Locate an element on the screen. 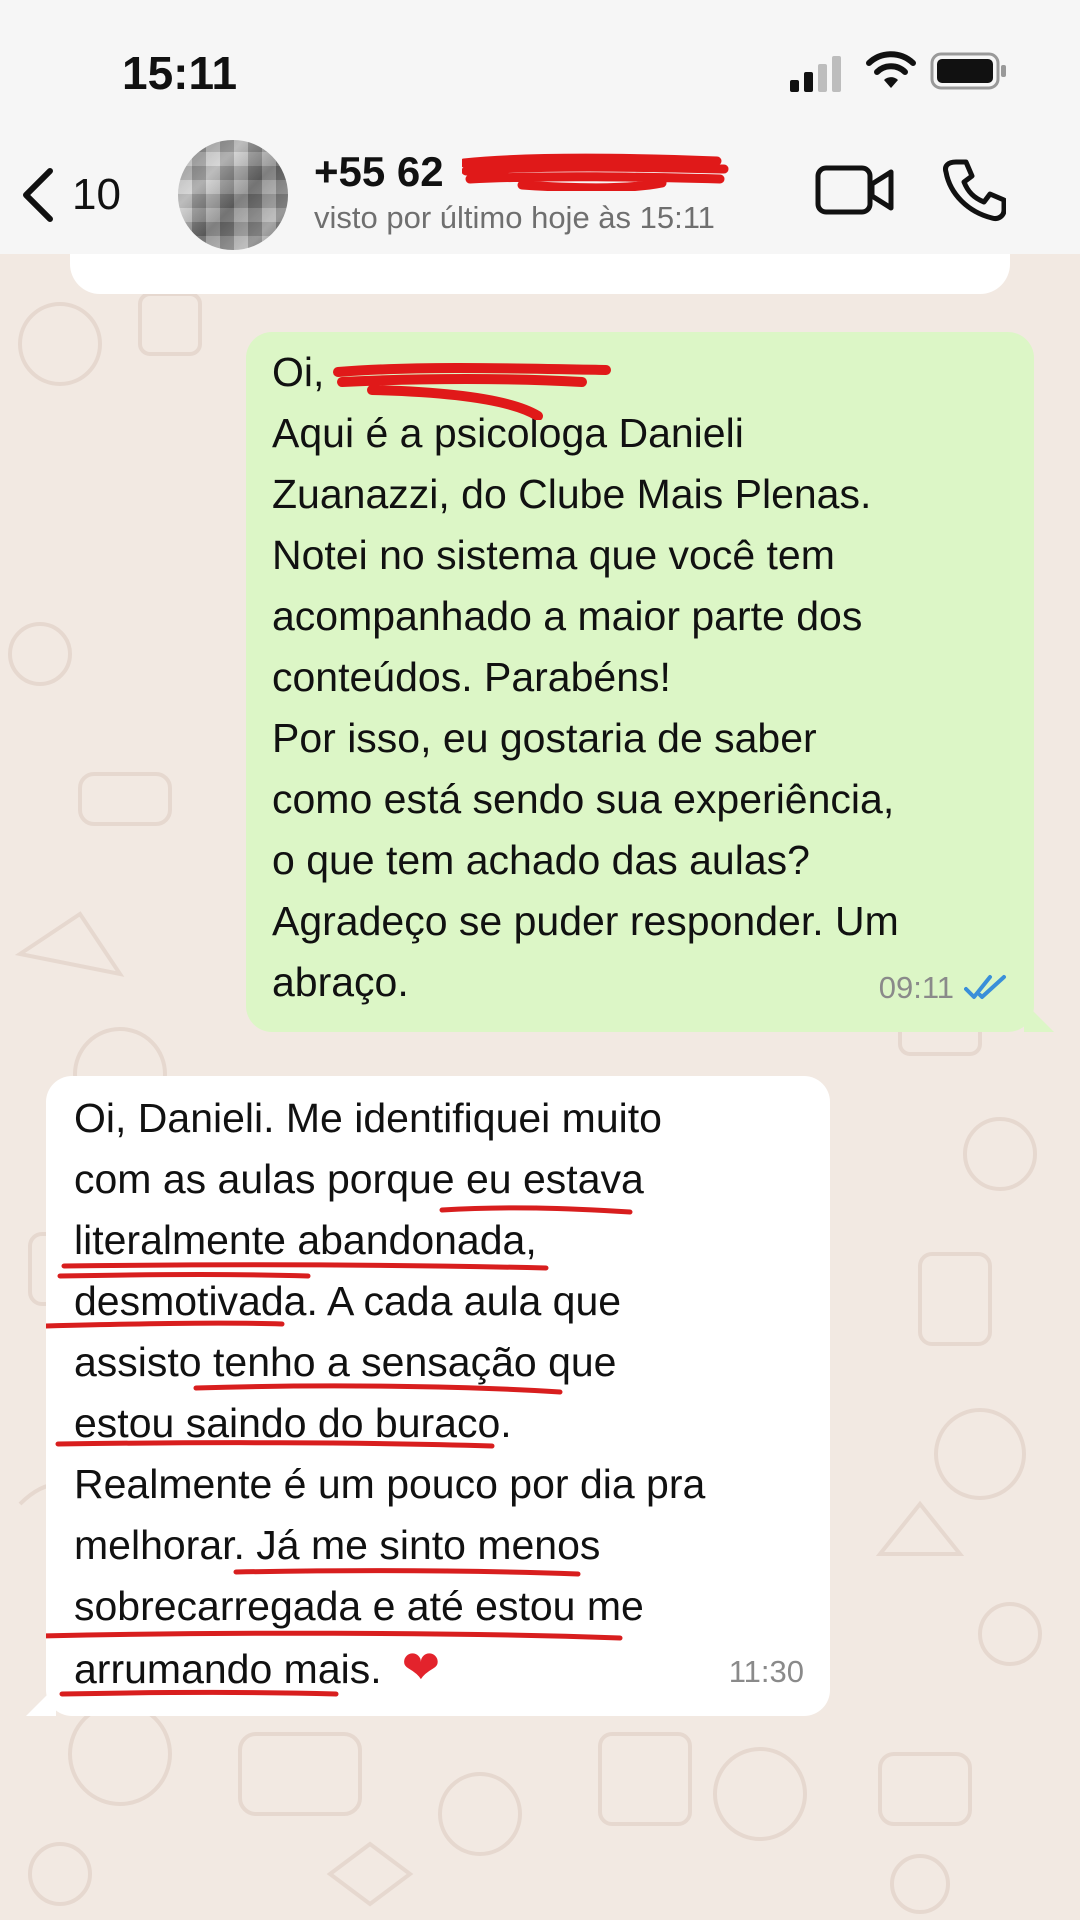  last-seen-status: visto por último hoje às 15:11 is located at coordinates (514, 217).